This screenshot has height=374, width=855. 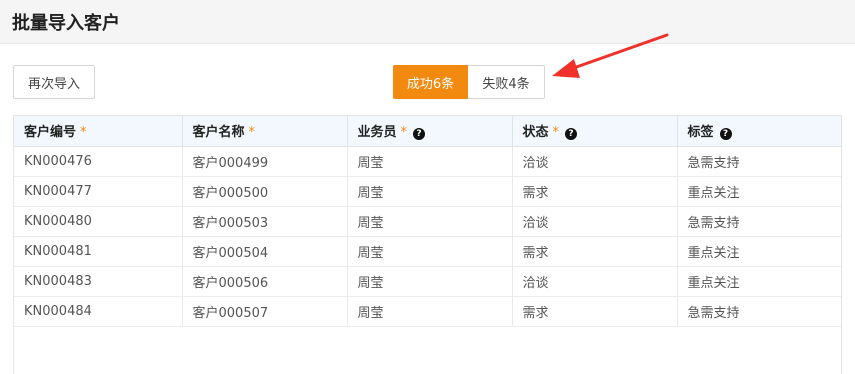 What do you see at coordinates (430, 82) in the screenshot?
I see `tab-success: 成功6条` at bounding box center [430, 82].